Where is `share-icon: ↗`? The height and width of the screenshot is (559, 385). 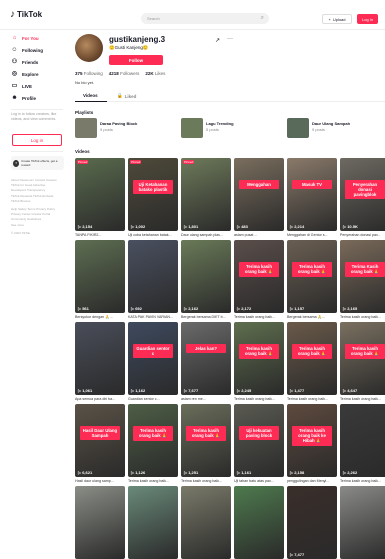
share-icon: ↗ is located at coordinates (217, 40).